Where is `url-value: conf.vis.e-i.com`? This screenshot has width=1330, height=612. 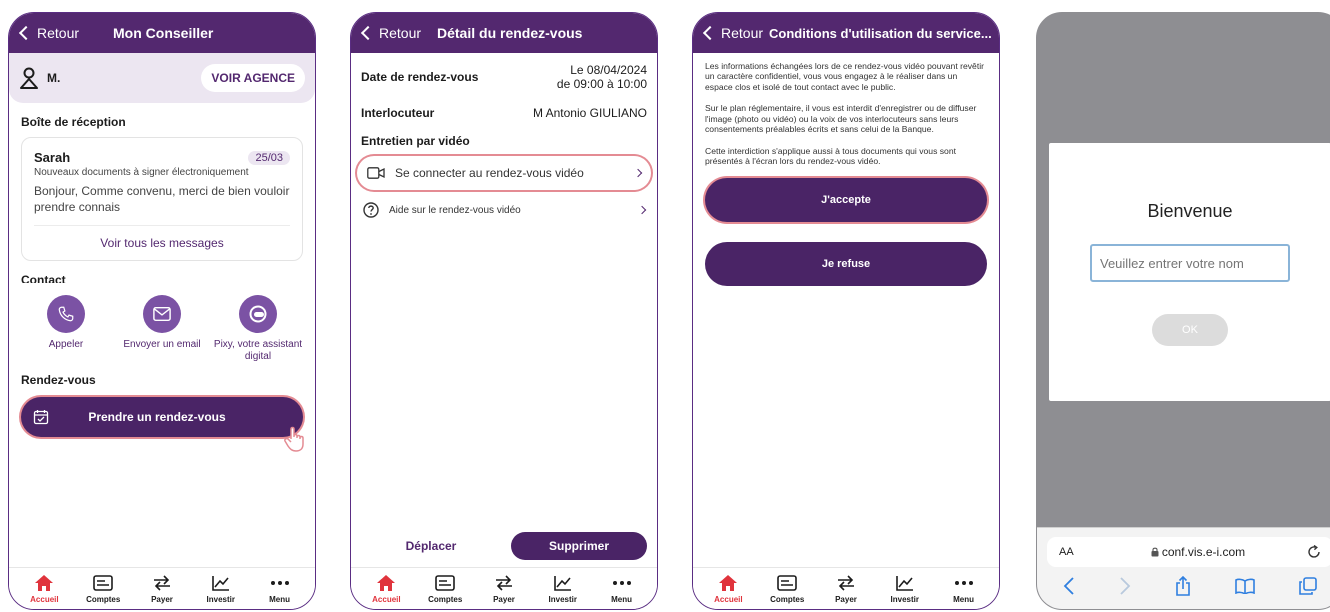
url-value: conf.vis.e-i.com is located at coordinates (1203, 552).